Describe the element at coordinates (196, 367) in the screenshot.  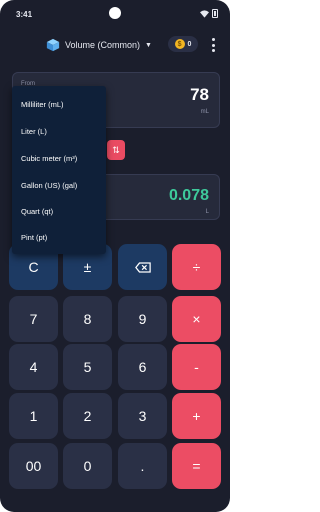
I see `minus-key: -` at that location.